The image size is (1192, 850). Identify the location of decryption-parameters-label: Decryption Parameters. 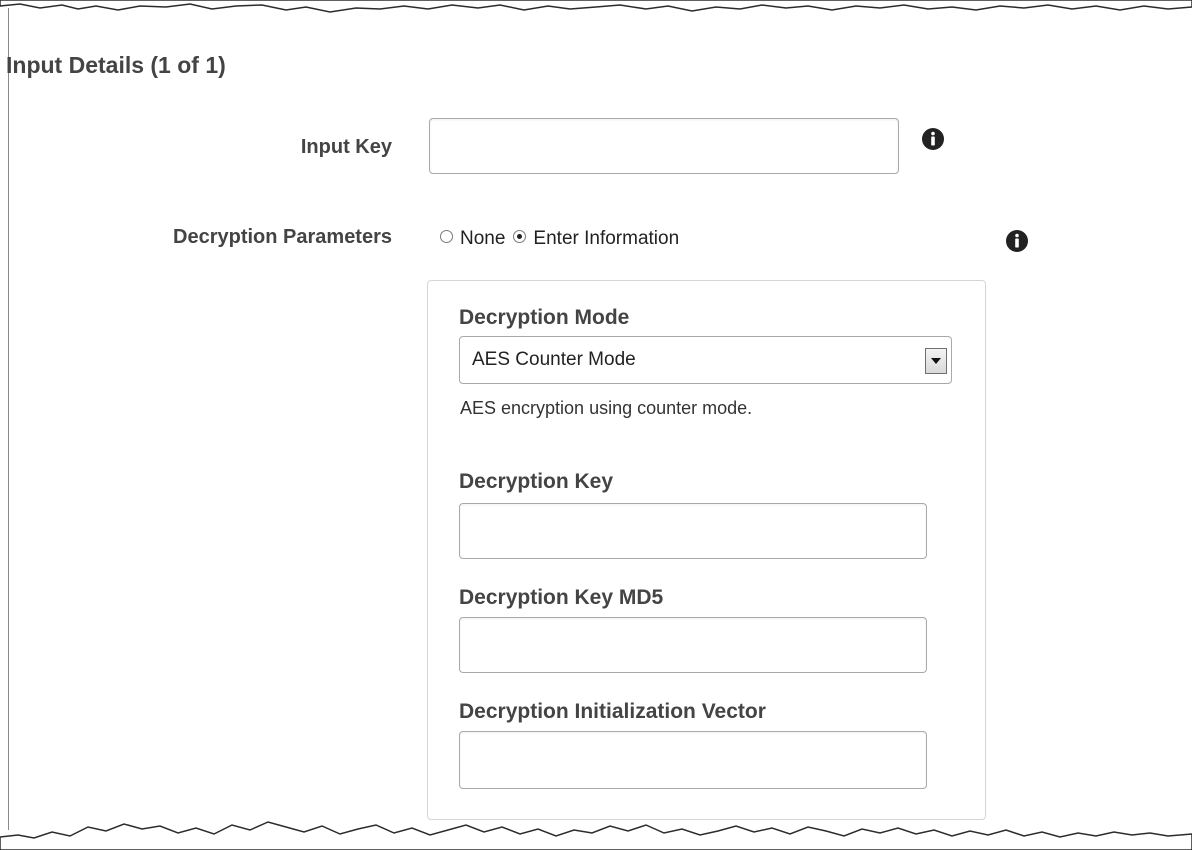
(282, 237).